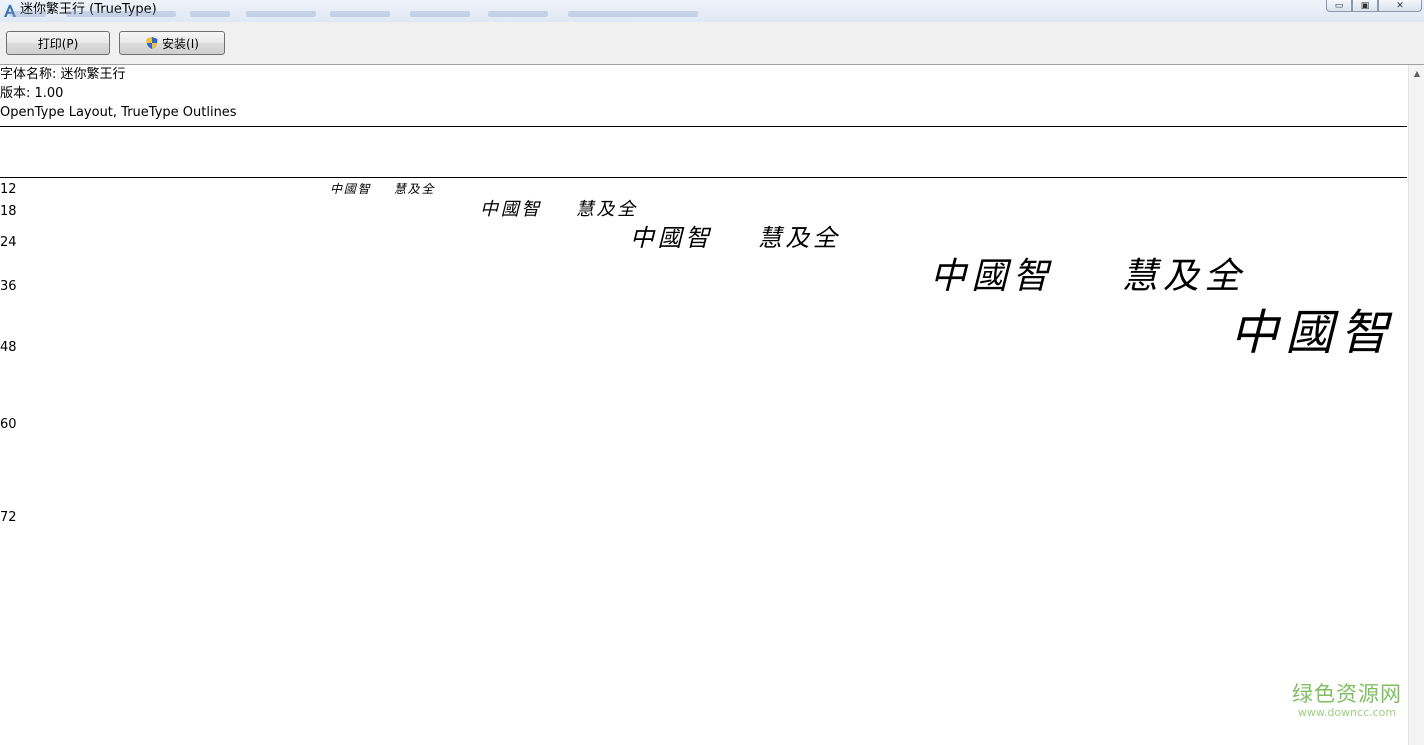 The width and height of the screenshot is (1424, 745). I want to click on minimize-icon: ▭, so click(1339, 5).